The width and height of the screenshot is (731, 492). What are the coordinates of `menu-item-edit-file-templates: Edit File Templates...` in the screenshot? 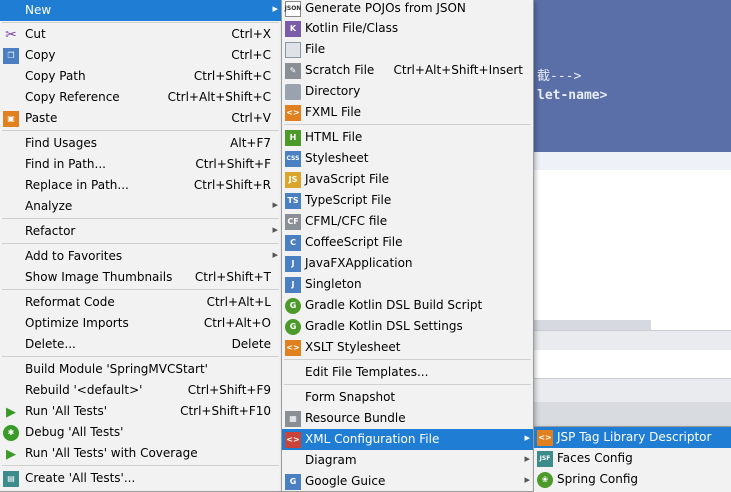 It's located at (407, 372).